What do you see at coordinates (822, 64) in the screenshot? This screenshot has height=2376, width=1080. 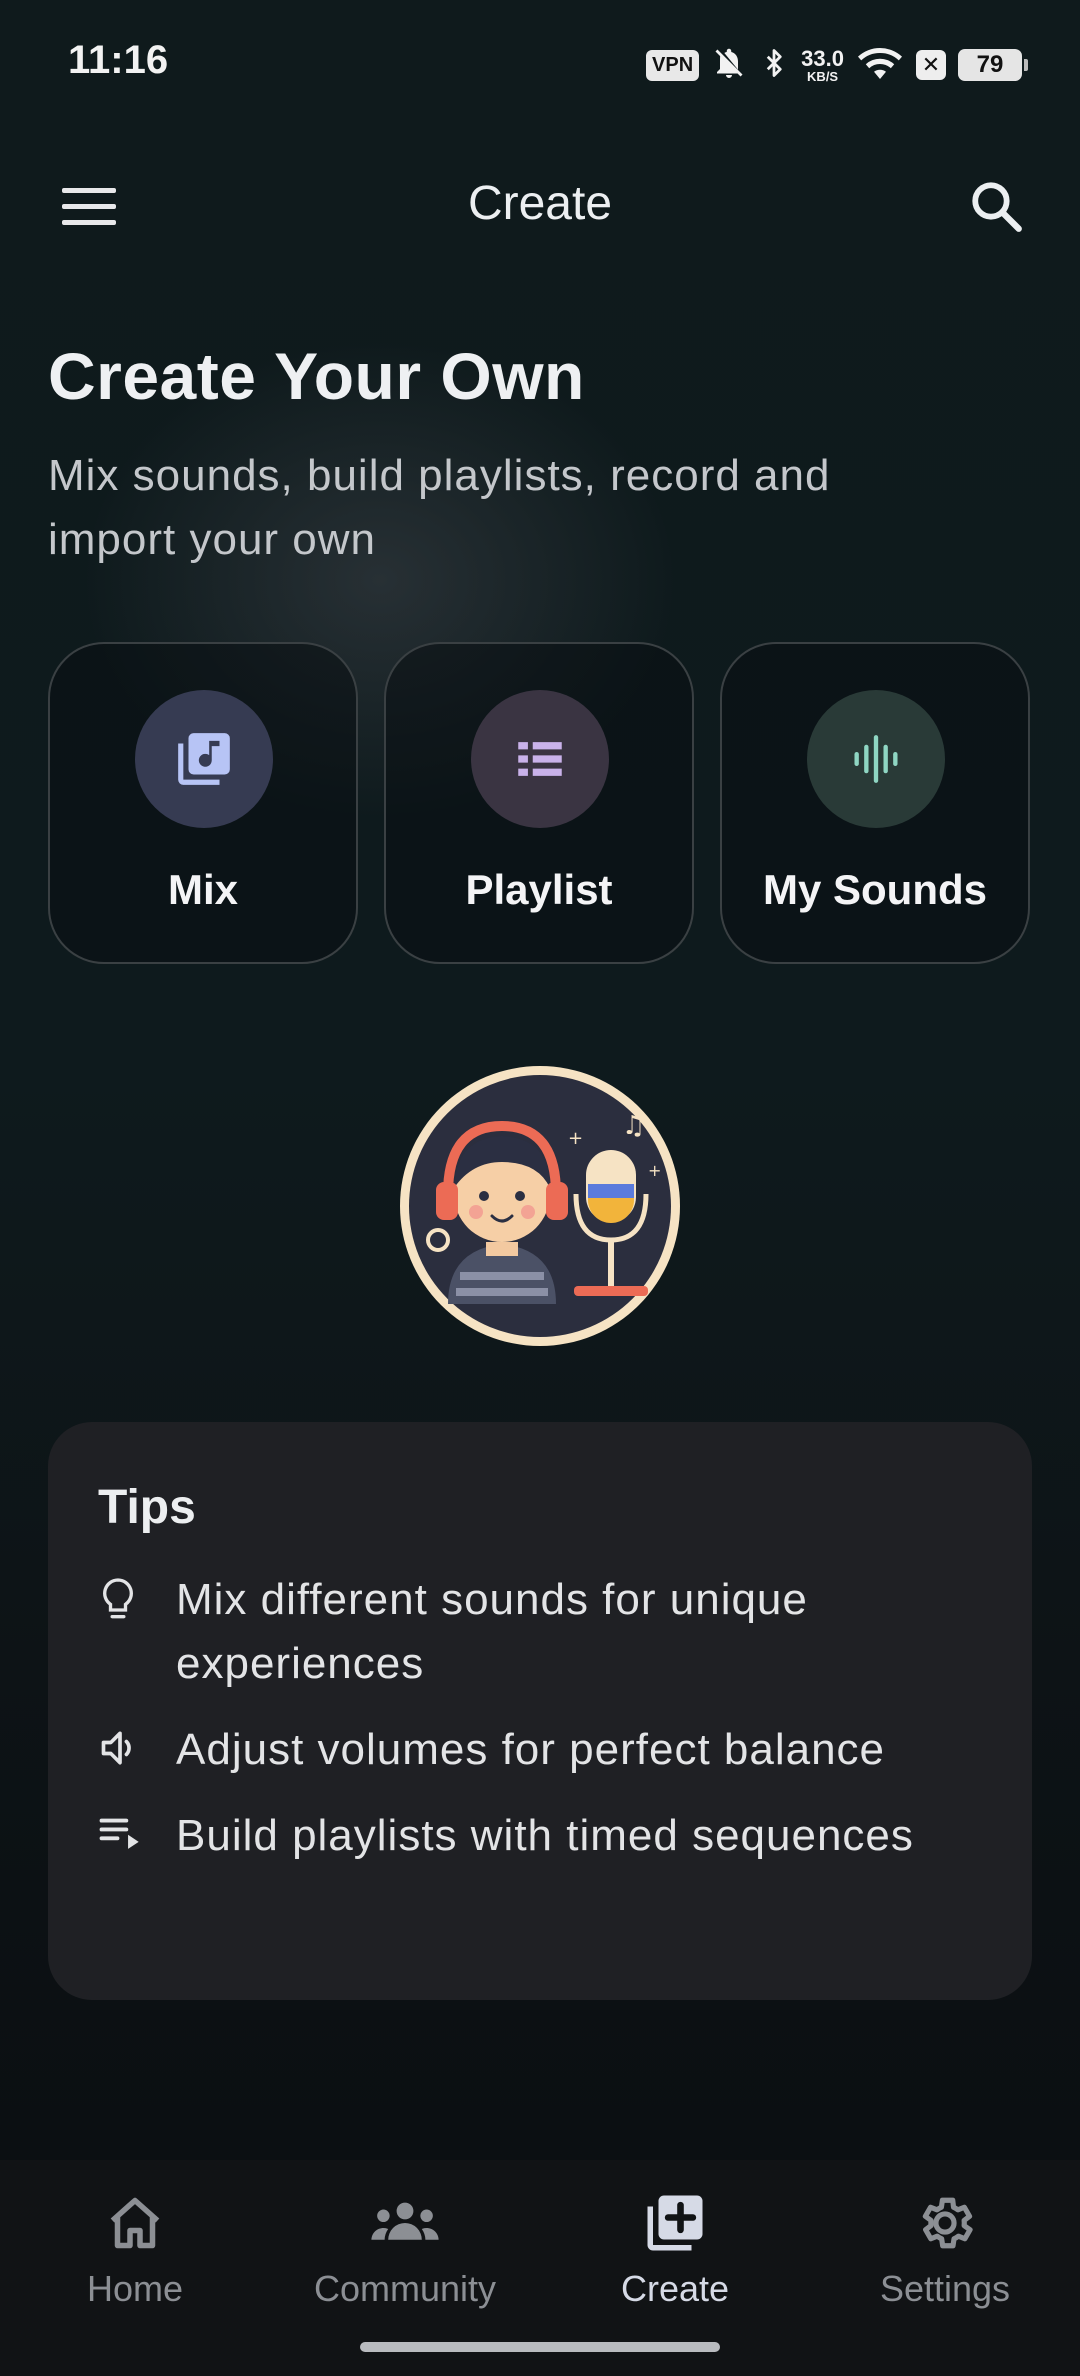 I see `network-speed: 33.0 KB/S` at bounding box center [822, 64].